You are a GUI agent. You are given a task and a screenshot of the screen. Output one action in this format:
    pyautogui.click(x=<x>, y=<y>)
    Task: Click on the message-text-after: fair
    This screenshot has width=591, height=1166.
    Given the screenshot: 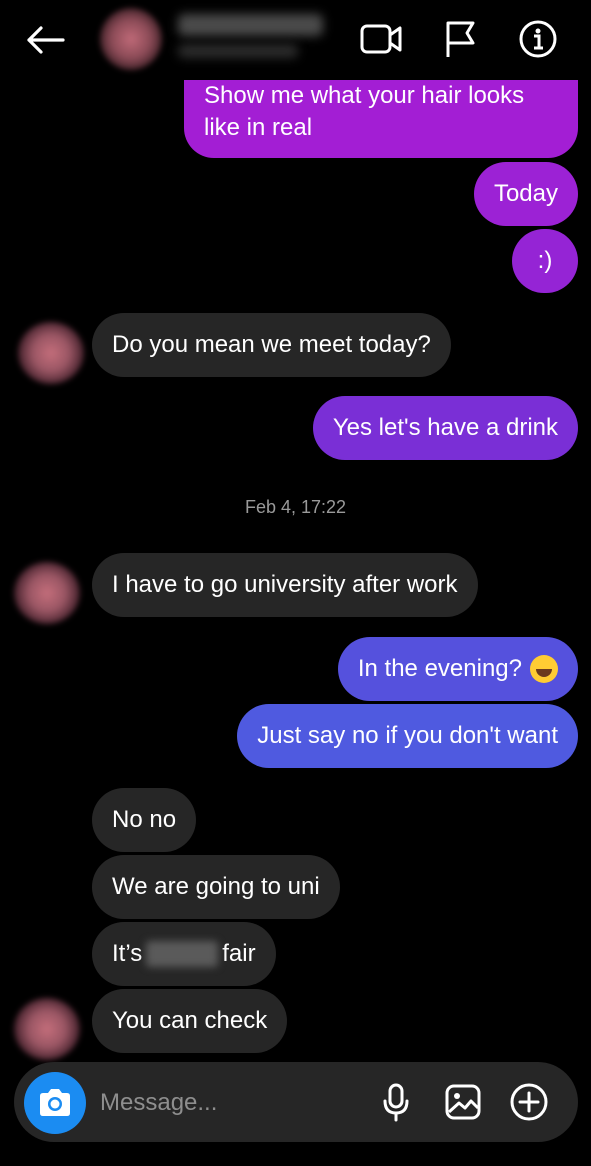 What is the action you would take?
    pyautogui.click(x=239, y=953)
    